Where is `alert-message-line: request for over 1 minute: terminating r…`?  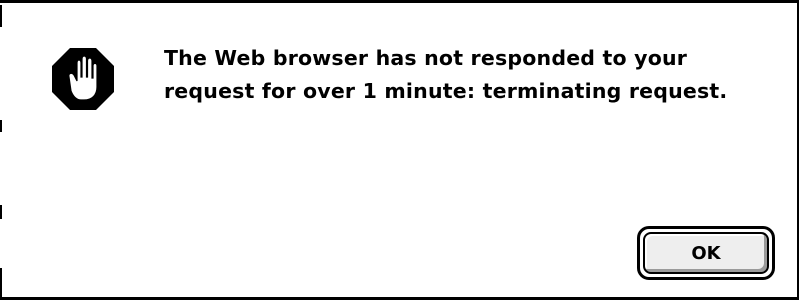
alert-message-line: request for over 1 minute: terminating r… is located at coordinates (446, 91).